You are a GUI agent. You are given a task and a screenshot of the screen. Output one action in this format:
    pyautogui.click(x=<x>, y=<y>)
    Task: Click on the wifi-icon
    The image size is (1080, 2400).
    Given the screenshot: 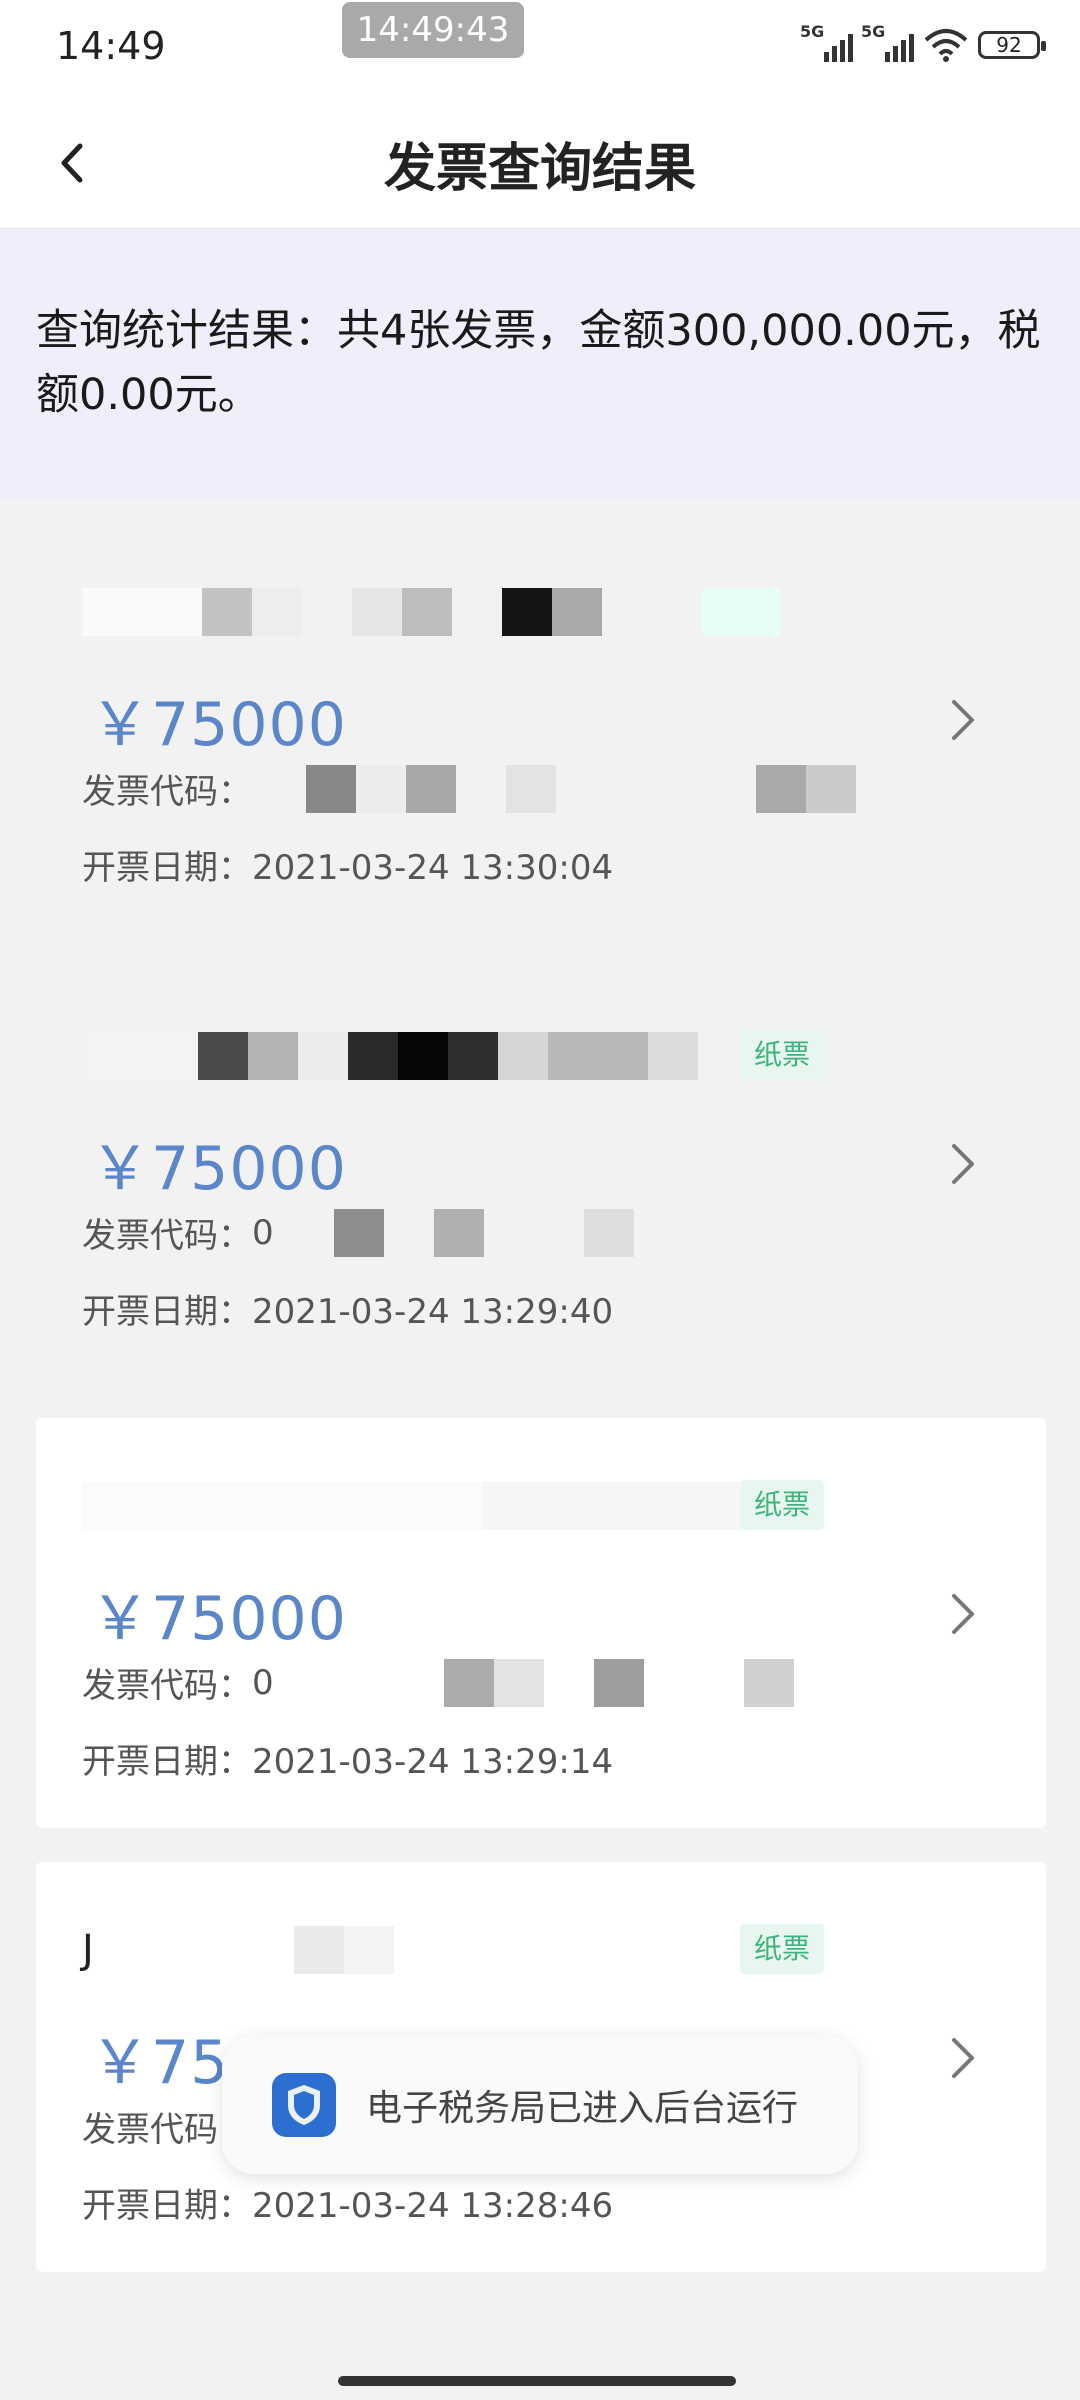 What is the action you would take?
    pyautogui.click(x=946, y=45)
    